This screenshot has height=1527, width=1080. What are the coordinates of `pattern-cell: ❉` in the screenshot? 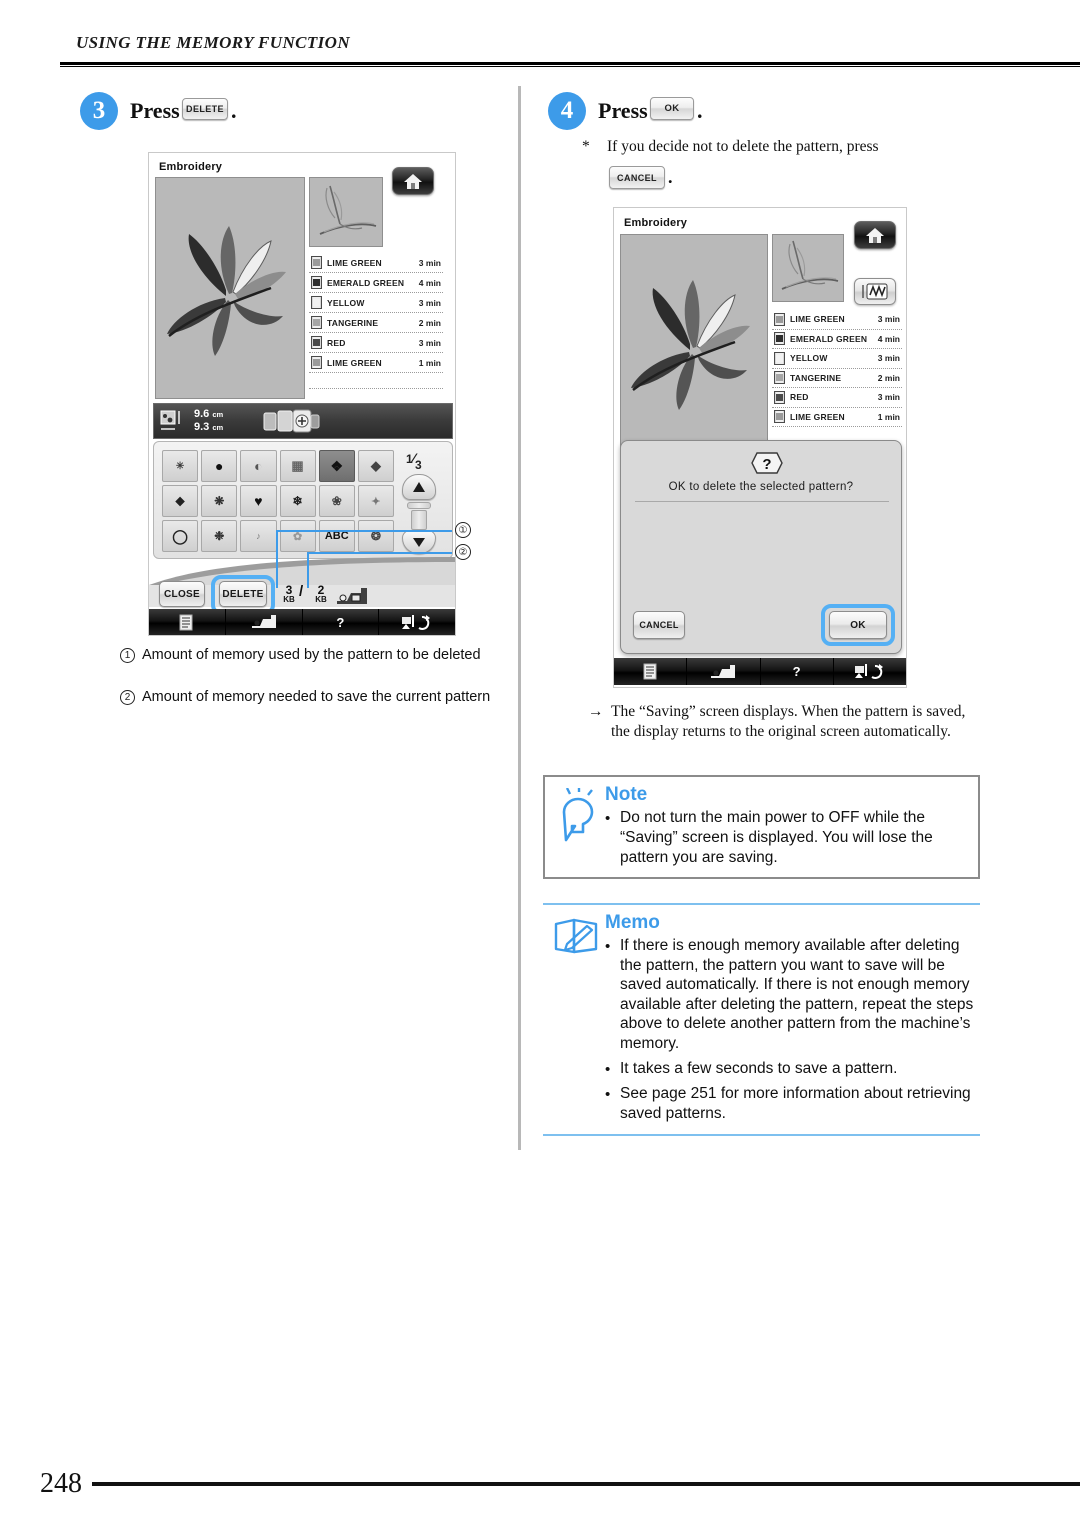 It's located at (219, 536).